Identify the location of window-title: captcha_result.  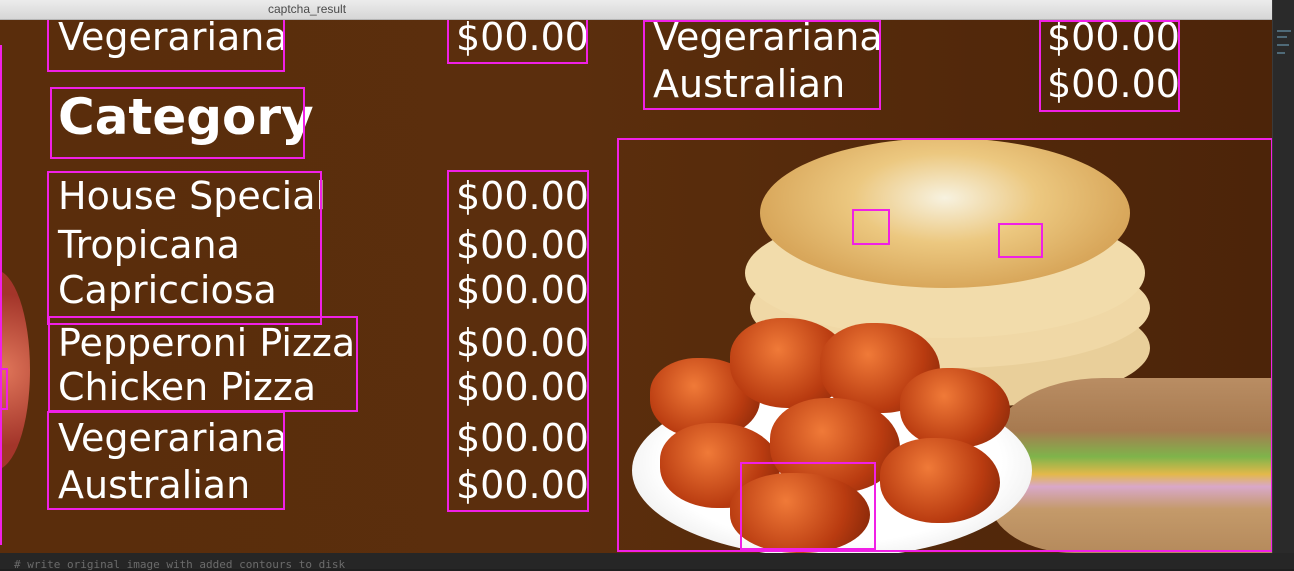
(307, 9).